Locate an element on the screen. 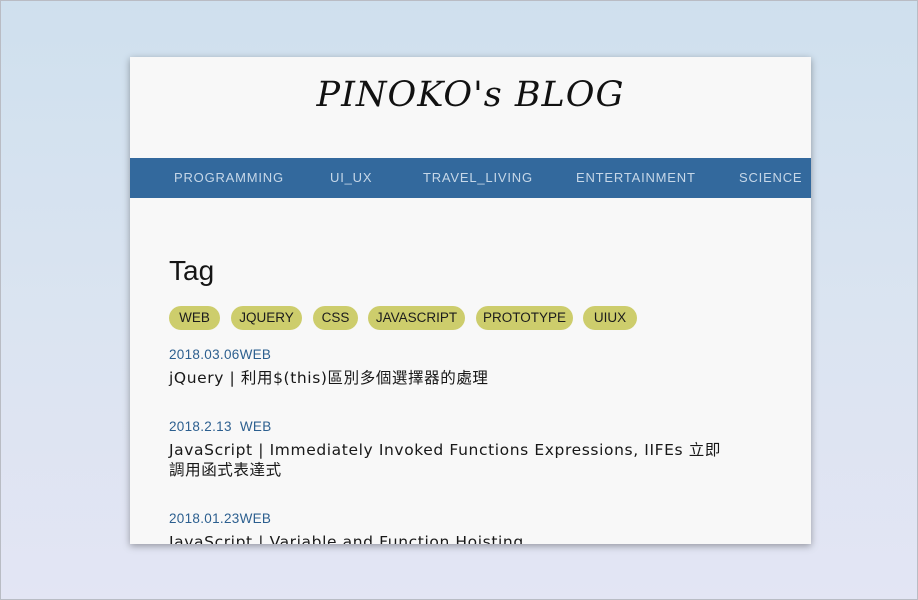 The height and width of the screenshot is (600, 918). tag-css: CSS is located at coordinates (335, 318).